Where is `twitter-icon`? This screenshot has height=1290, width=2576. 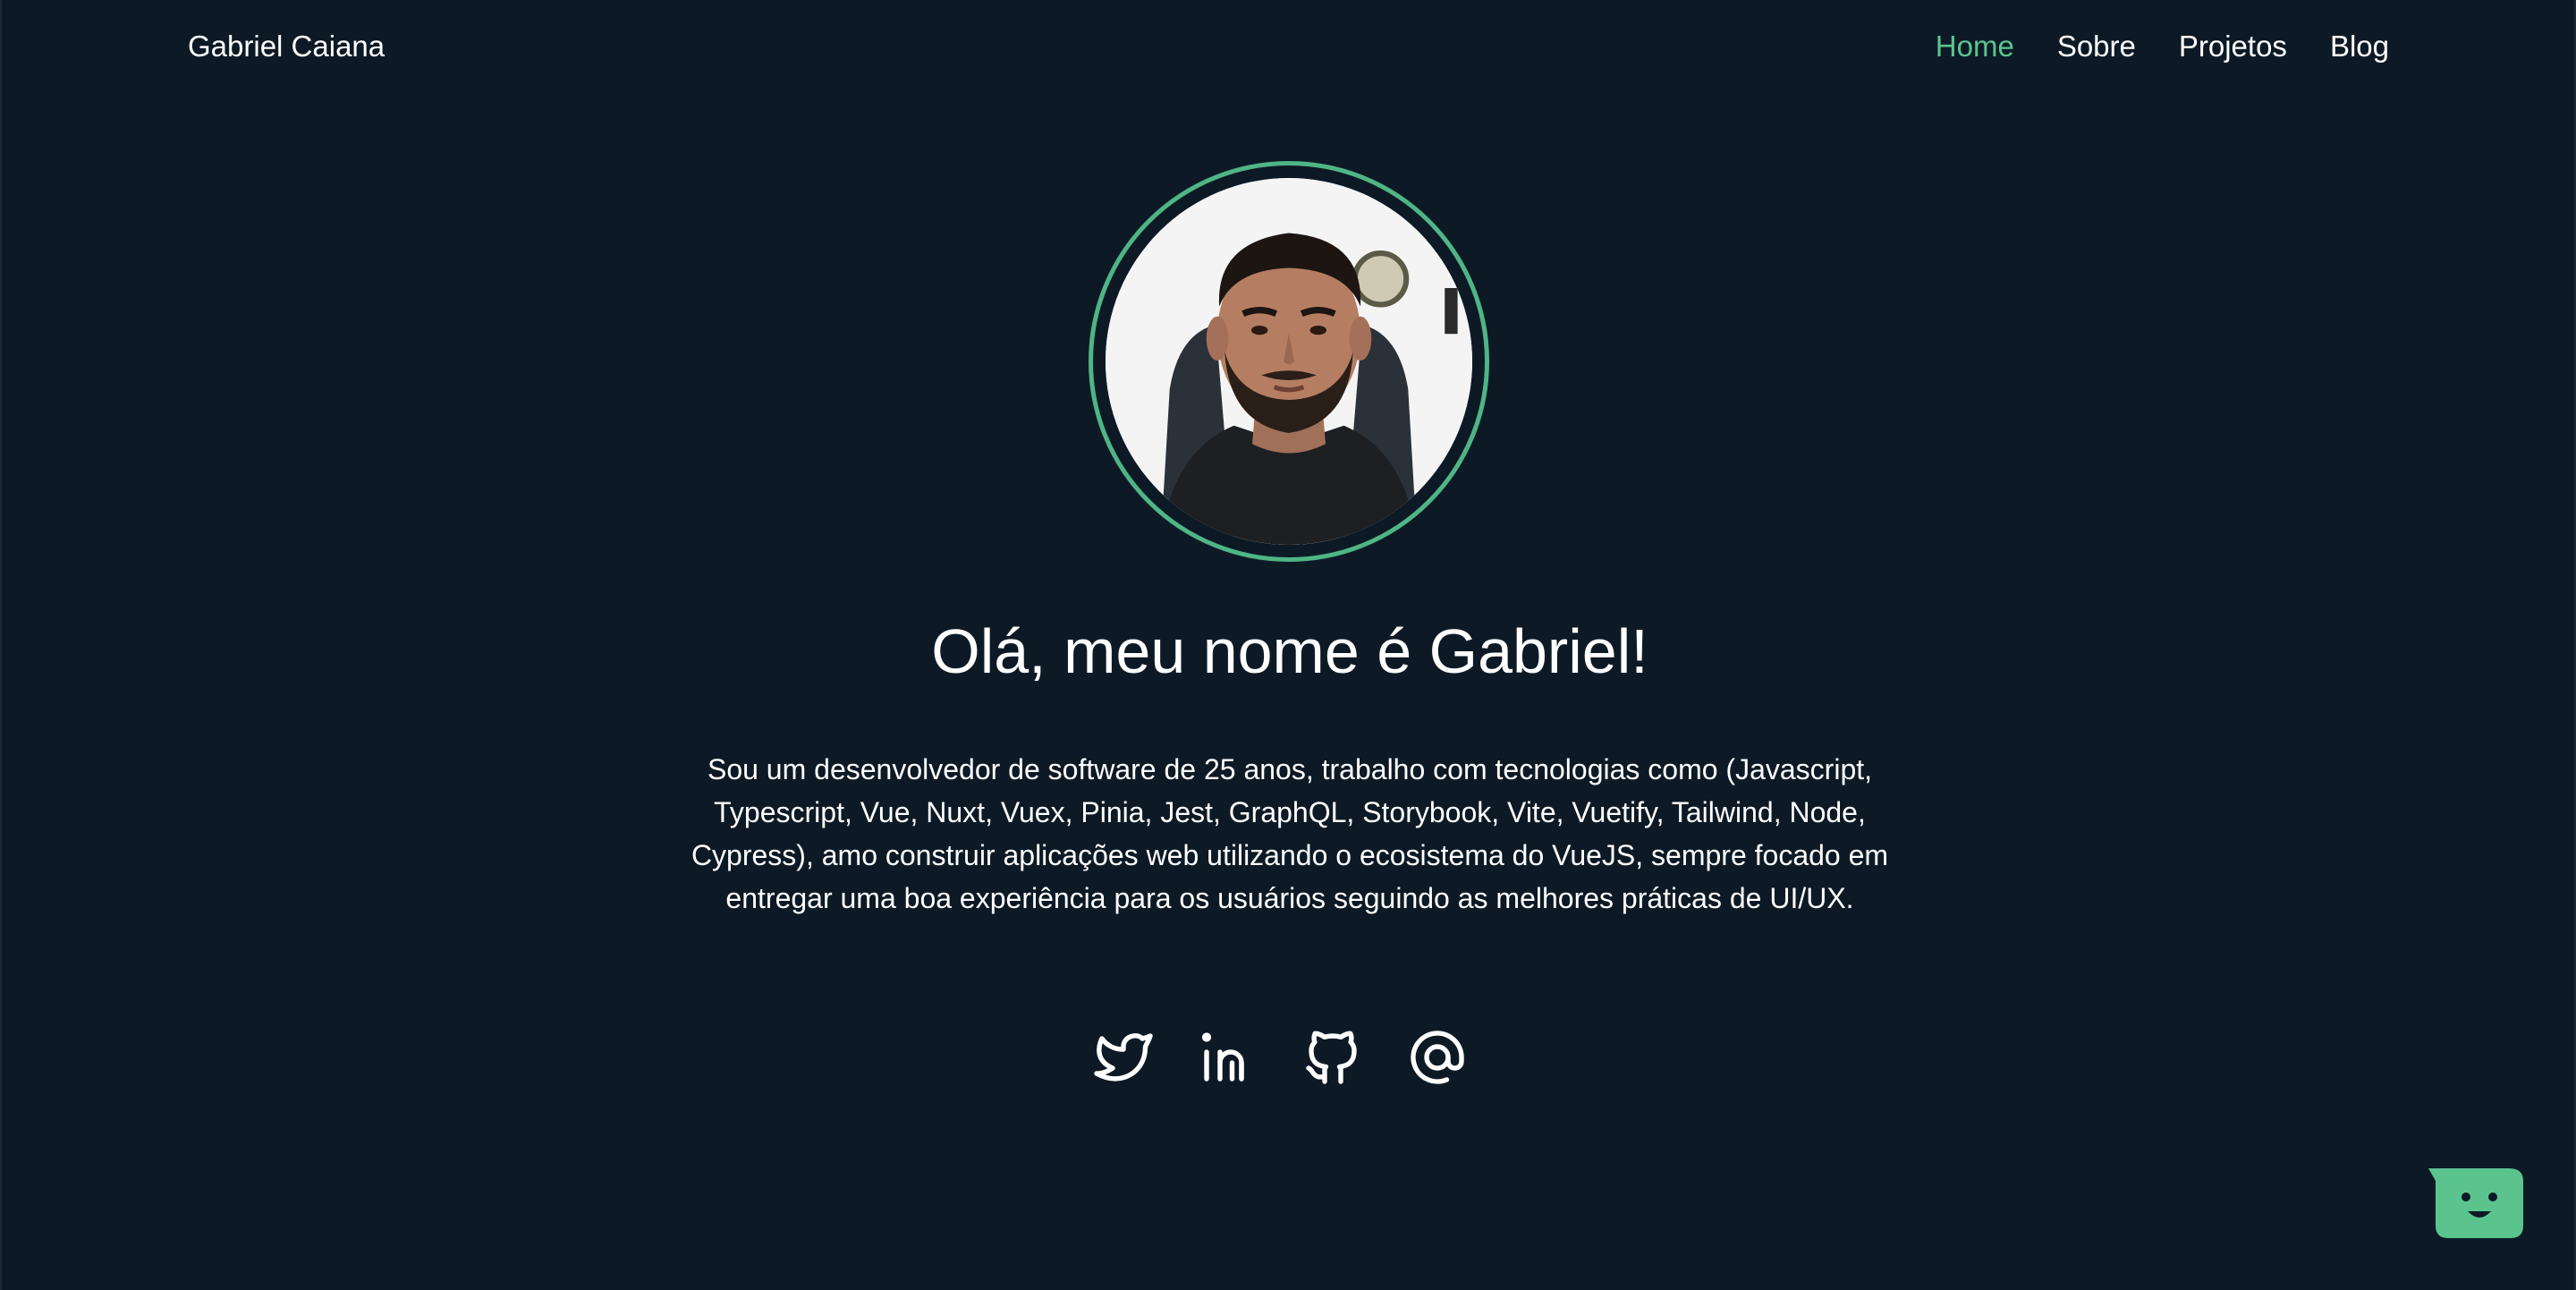
twitter-icon is located at coordinates (1123, 1056).